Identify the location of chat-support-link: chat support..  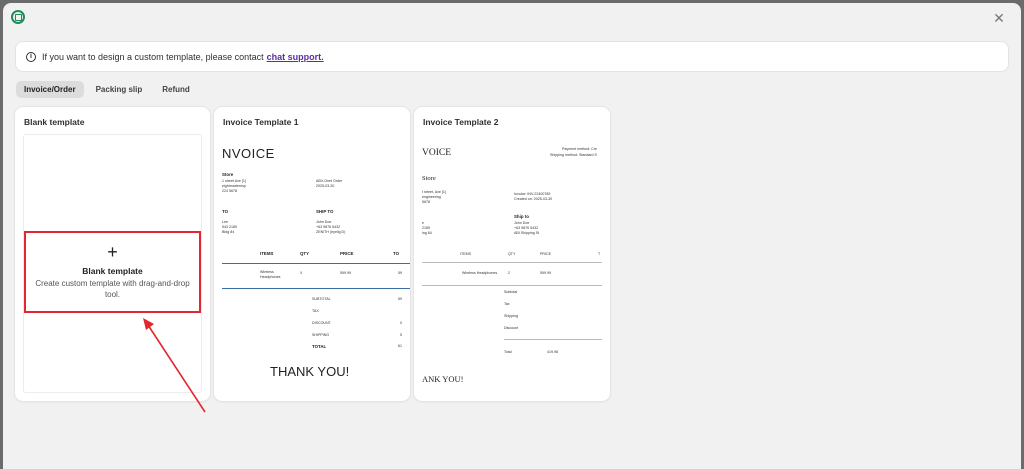
(295, 57).